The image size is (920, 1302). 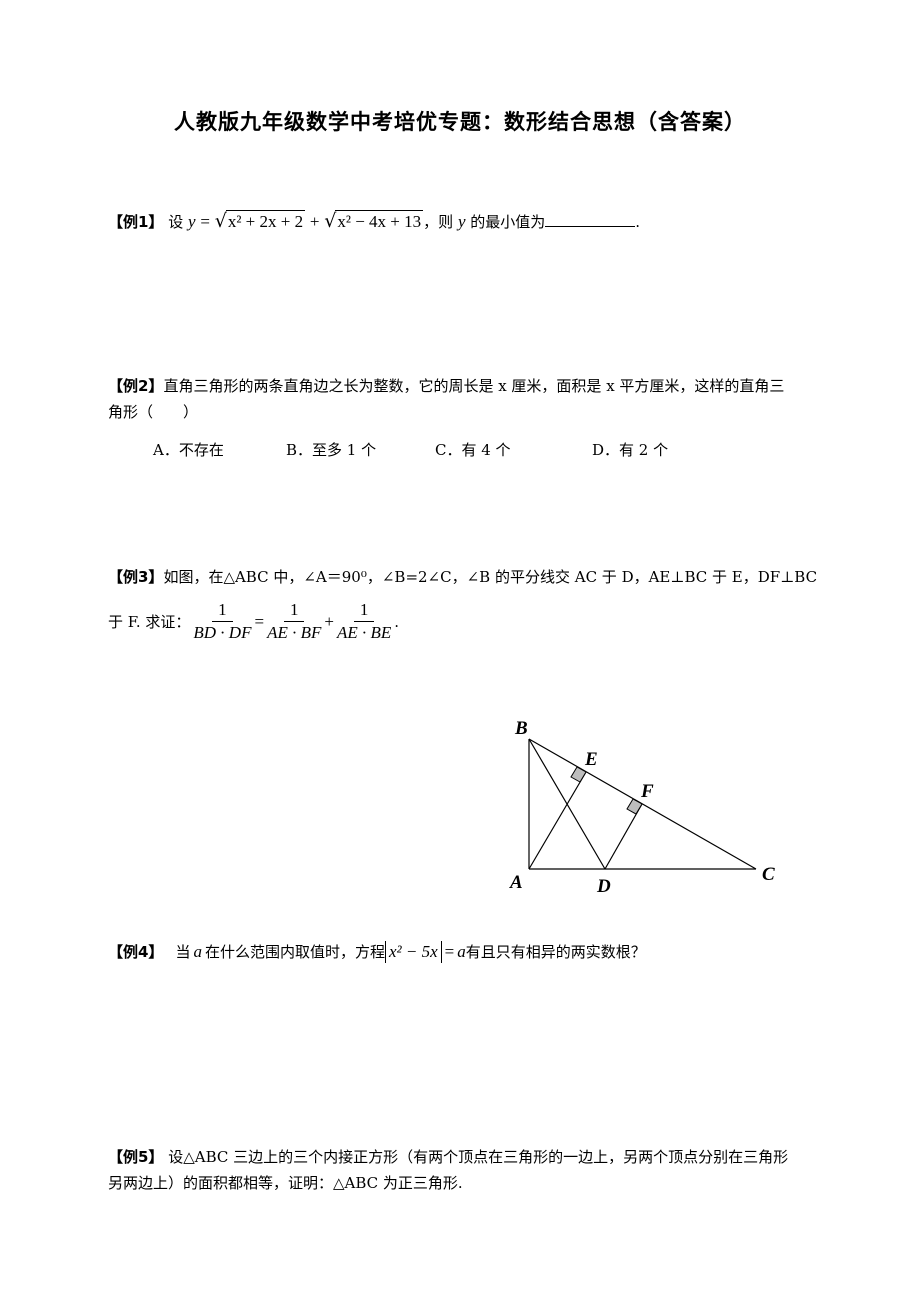 I want to click on radicand-1: x² + 2x + 2, so click(x=265, y=220).